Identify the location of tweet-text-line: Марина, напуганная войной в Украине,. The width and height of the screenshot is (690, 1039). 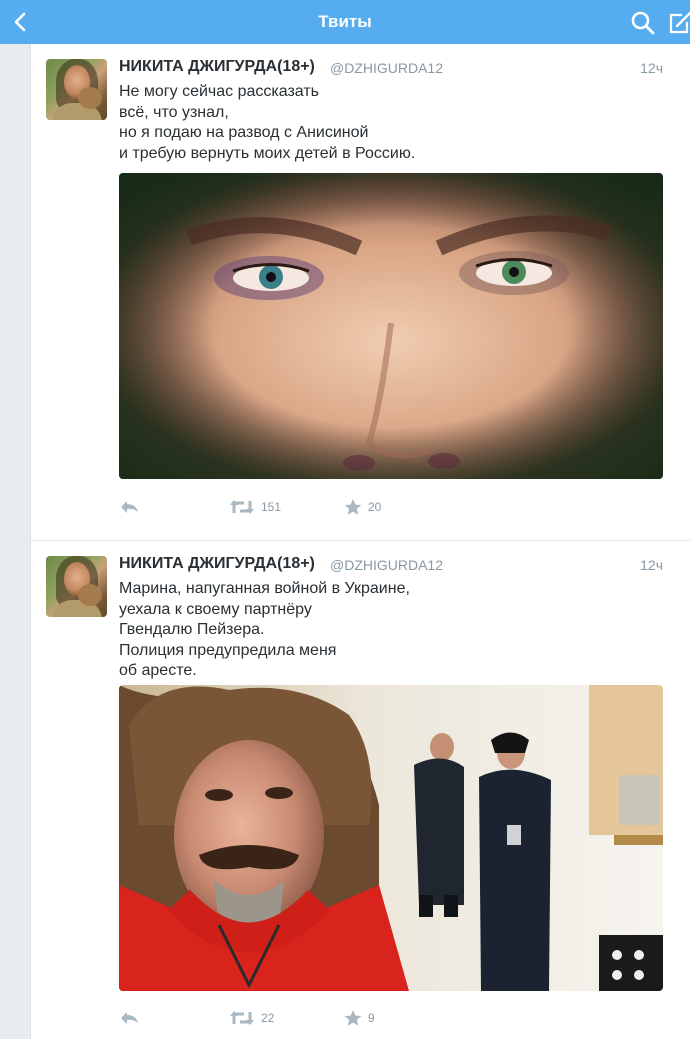
(264, 588).